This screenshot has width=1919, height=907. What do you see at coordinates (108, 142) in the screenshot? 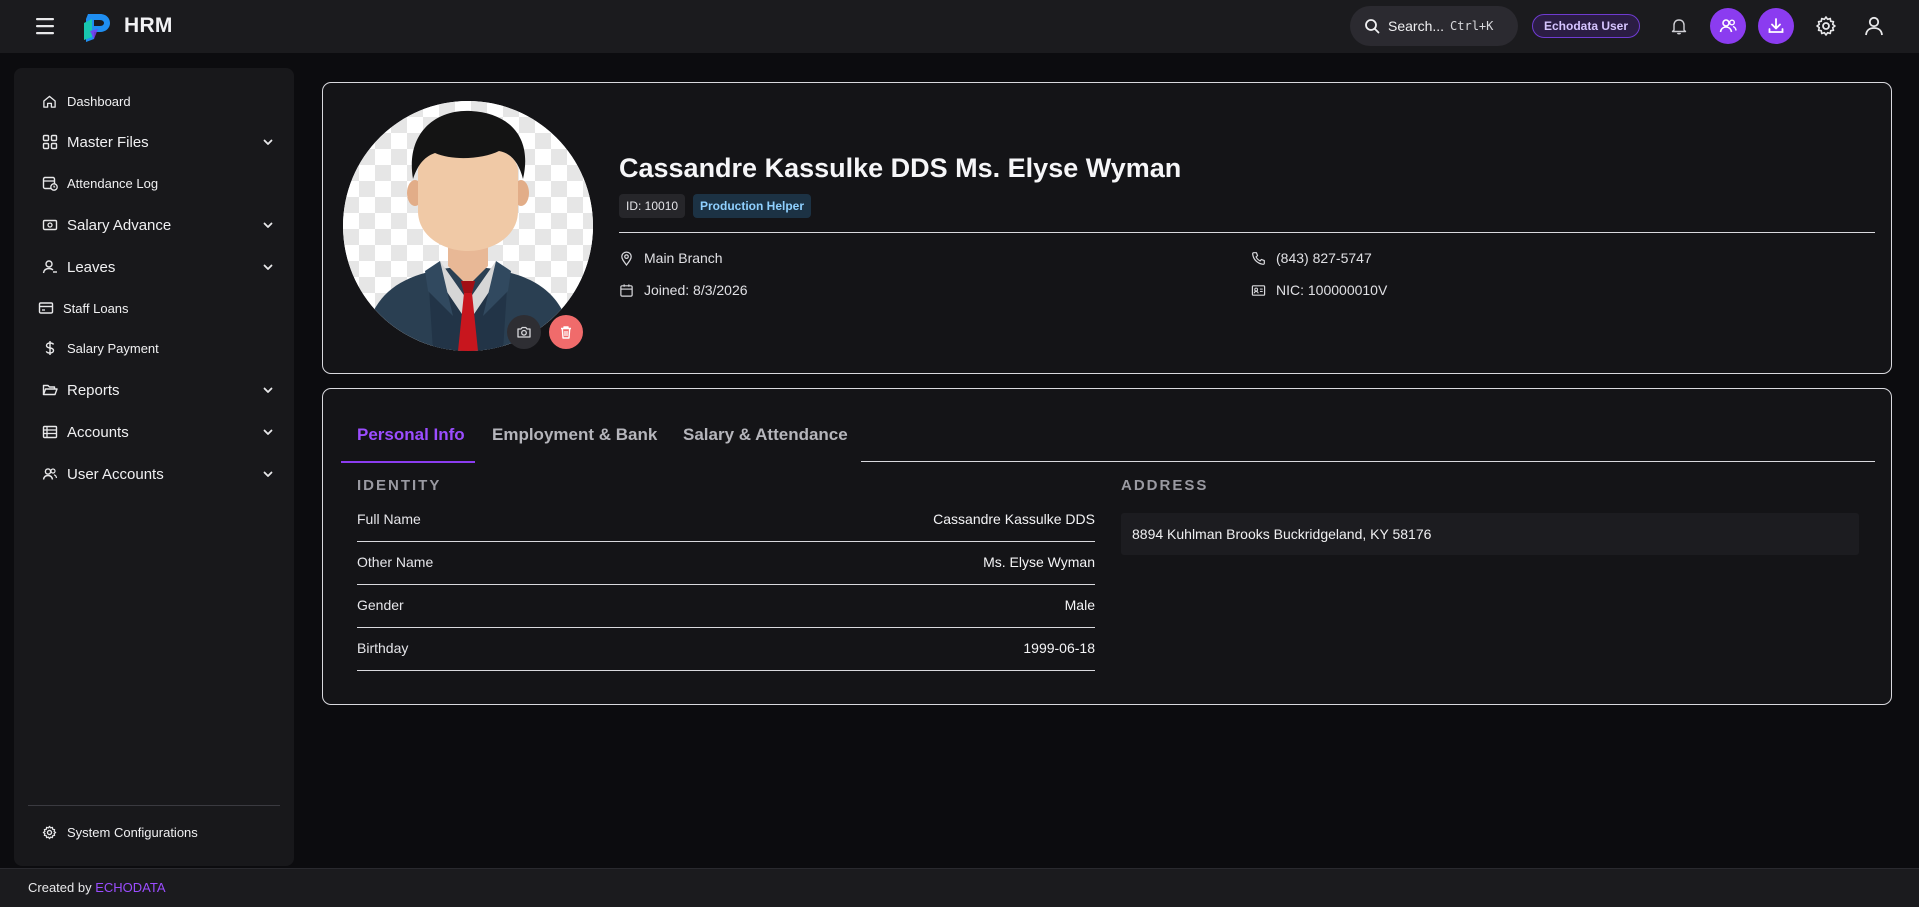
I see `sidebar-item-label: Master Files` at bounding box center [108, 142].